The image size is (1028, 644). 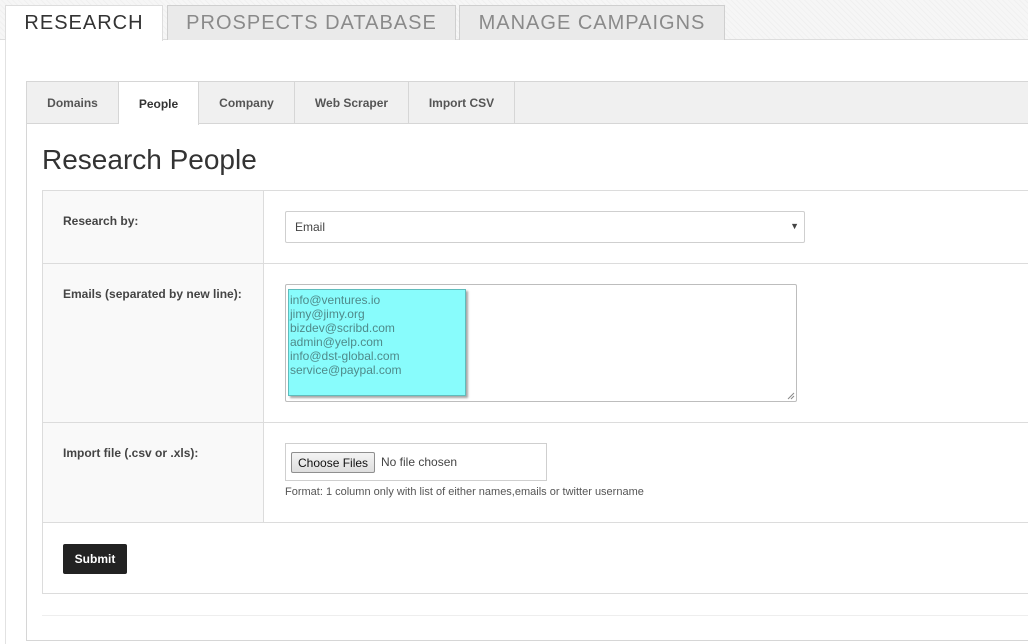 What do you see at coordinates (419, 462) in the screenshot?
I see `file-status: No file chosen` at bounding box center [419, 462].